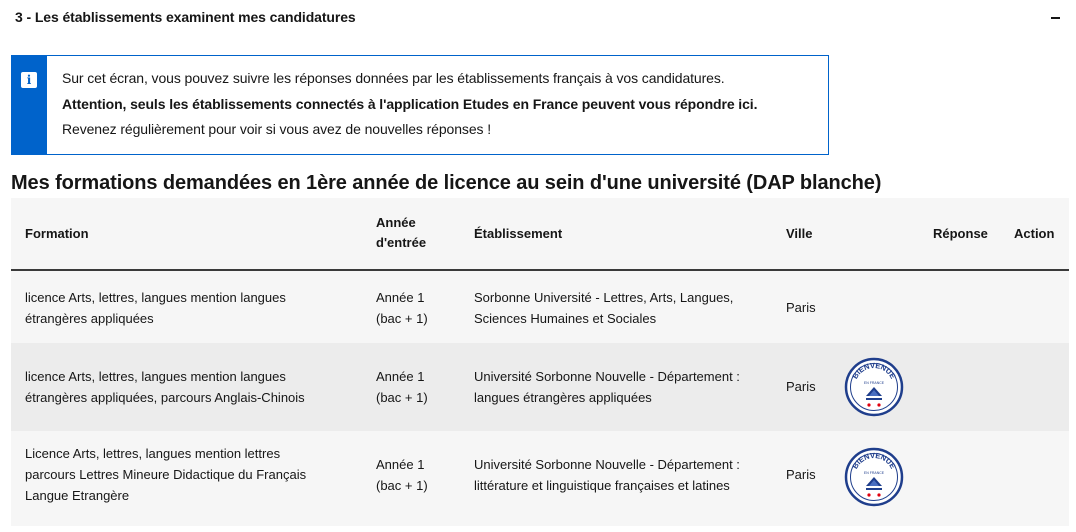 This screenshot has height=532, width=1076. I want to click on etablissement-line: Sciences Humaines et Sociales, so click(565, 318).